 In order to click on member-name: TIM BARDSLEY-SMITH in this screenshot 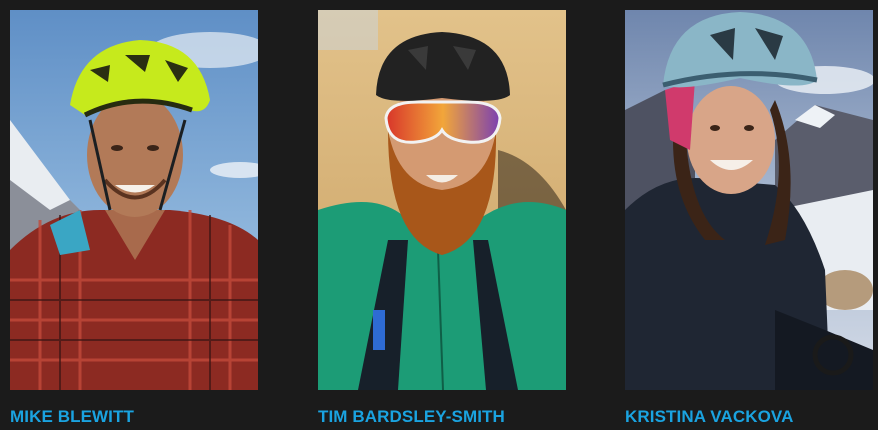, I will do `click(442, 417)`.